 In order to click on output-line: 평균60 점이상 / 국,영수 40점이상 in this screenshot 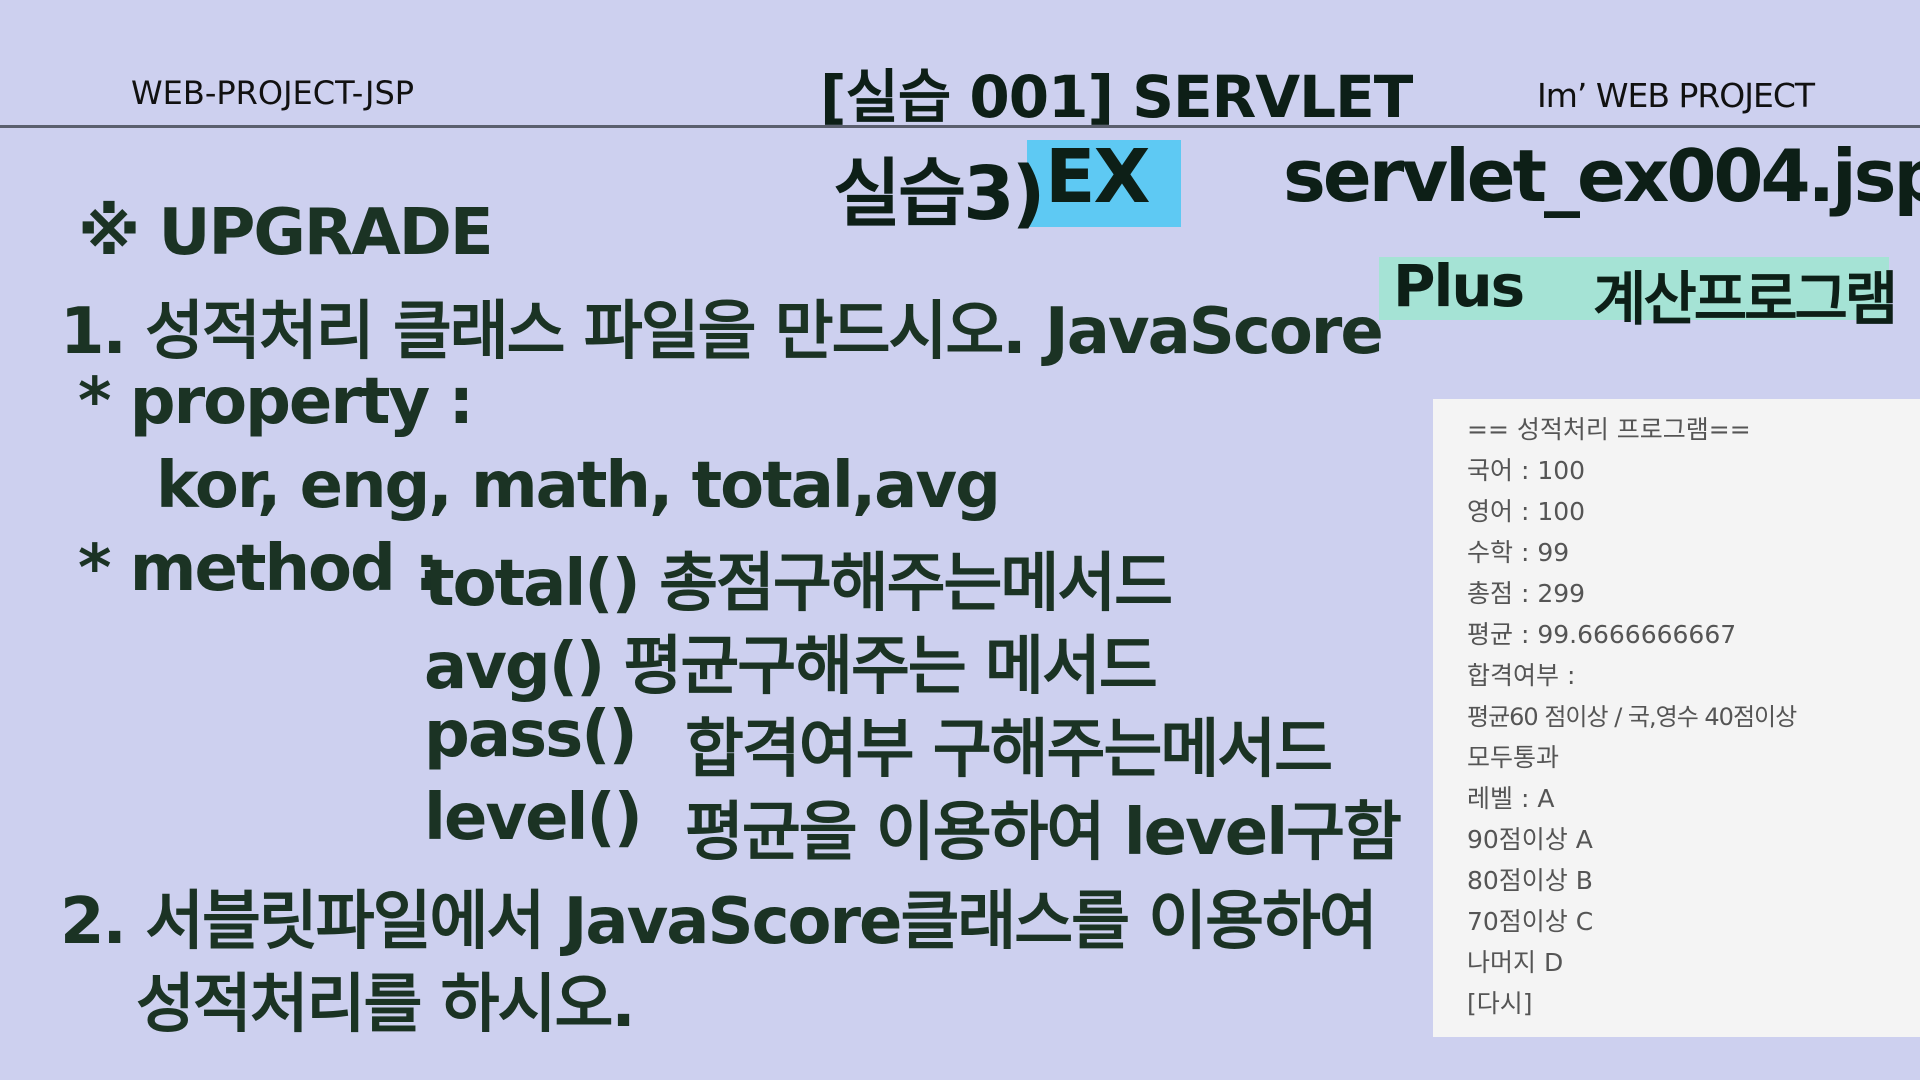, I will do `click(1632, 717)`.